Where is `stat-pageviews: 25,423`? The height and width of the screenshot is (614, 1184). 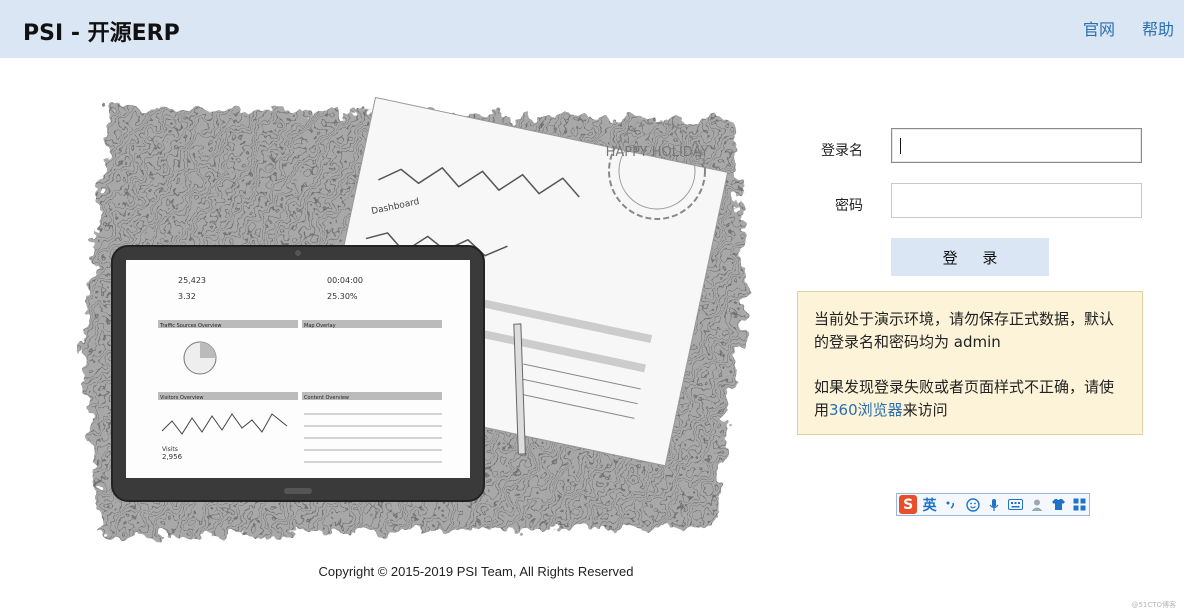
stat-pageviews: 25,423 is located at coordinates (192, 280).